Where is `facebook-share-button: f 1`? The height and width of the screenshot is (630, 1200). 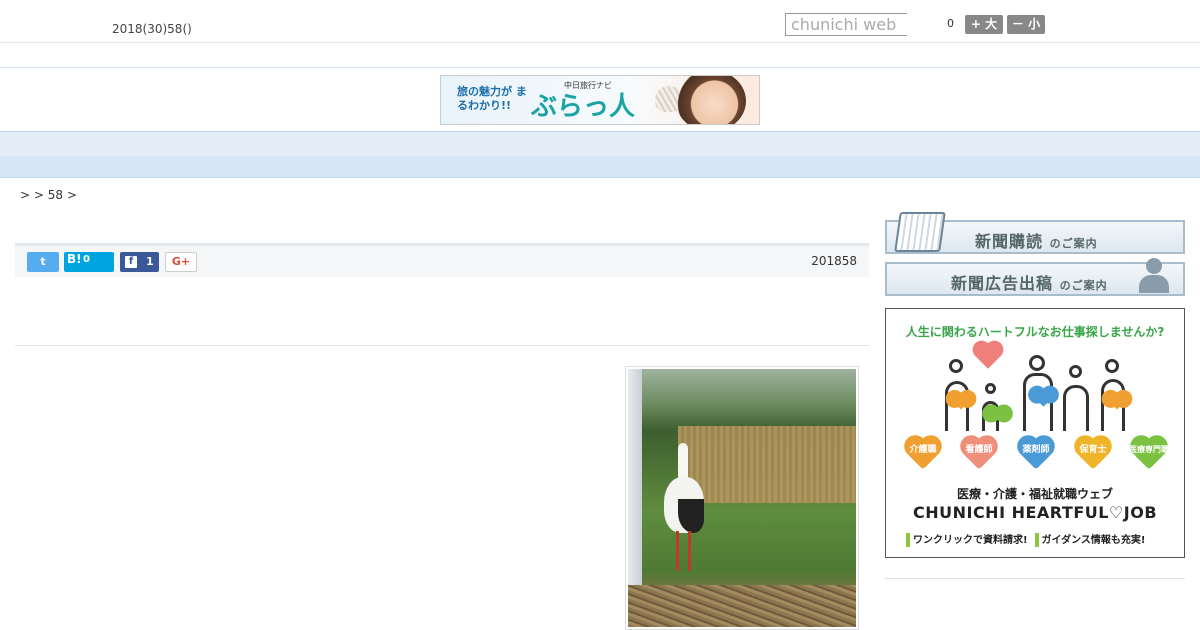 facebook-share-button: f 1 is located at coordinates (139, 262).